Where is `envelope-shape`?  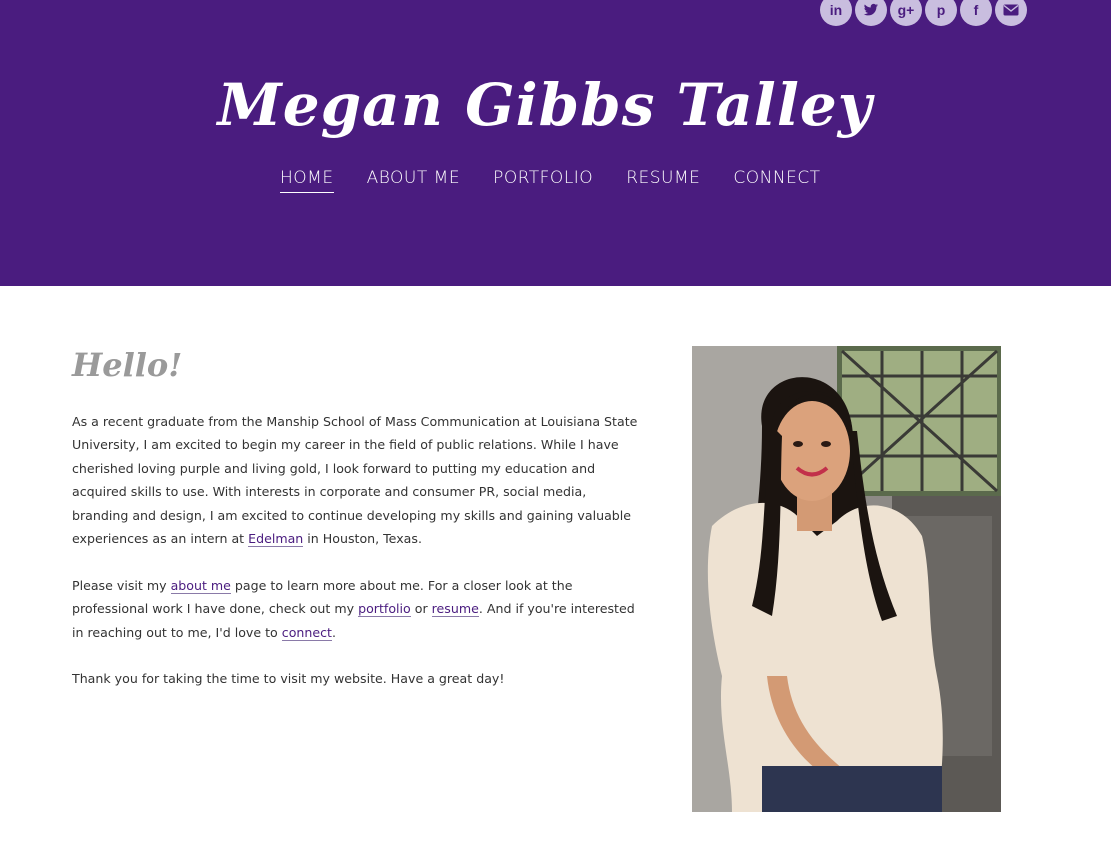 envelope-shape is located at coordinates (1011, 10).